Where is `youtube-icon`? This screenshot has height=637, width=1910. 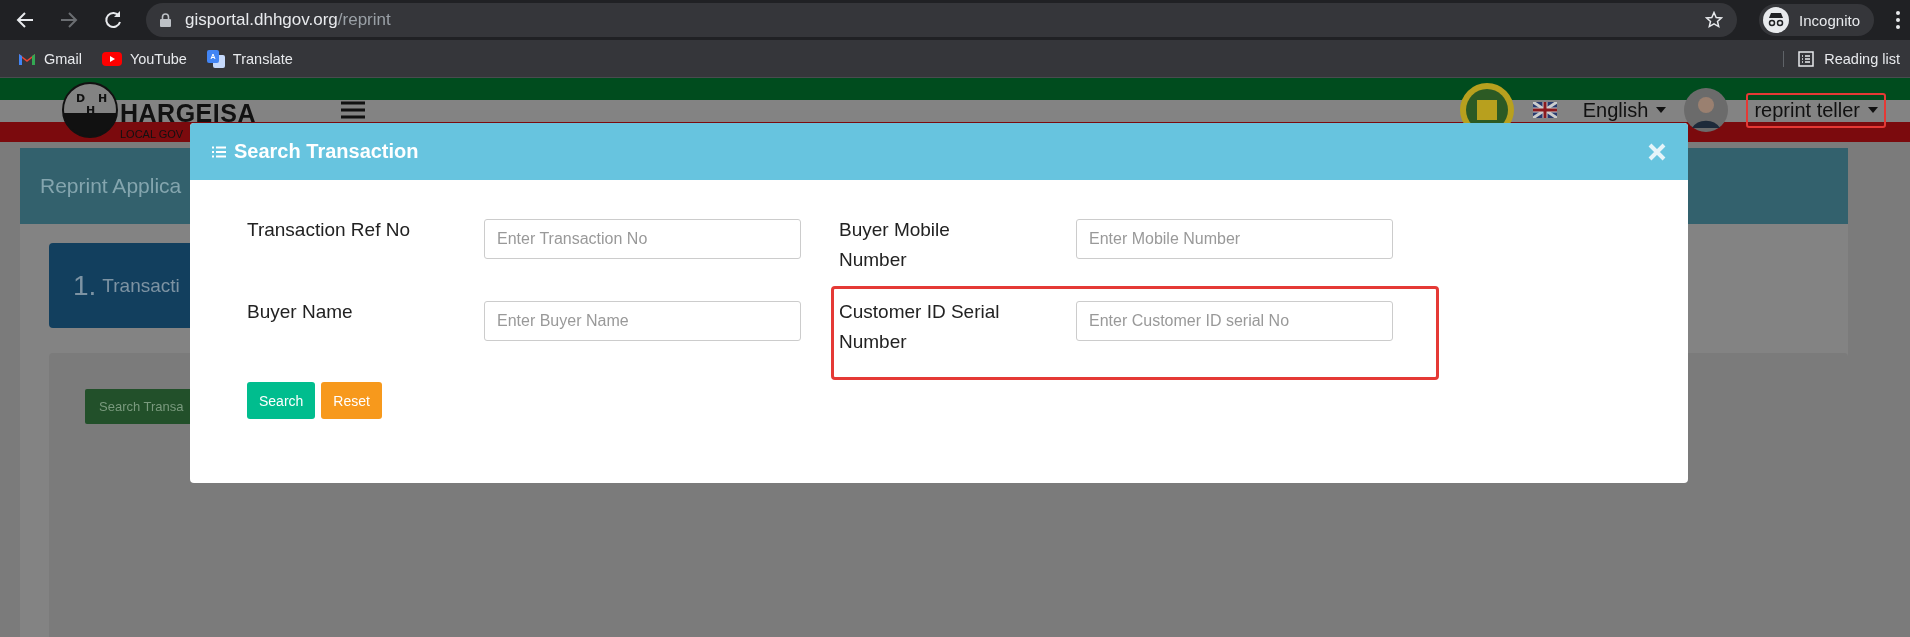
youtube-icon is located at coordinates (111, 58).